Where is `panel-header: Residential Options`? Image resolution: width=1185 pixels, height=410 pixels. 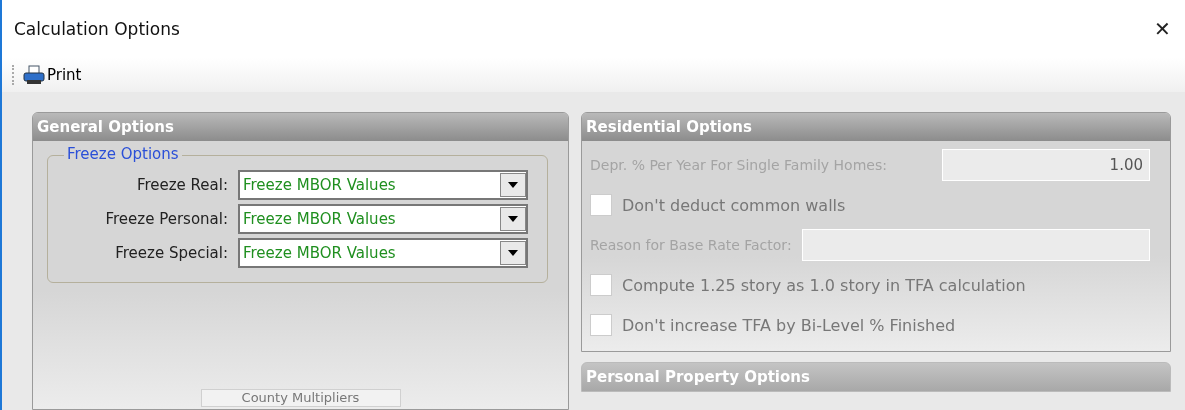
panel-header: Residential Options is located at coordinates (876, 127).